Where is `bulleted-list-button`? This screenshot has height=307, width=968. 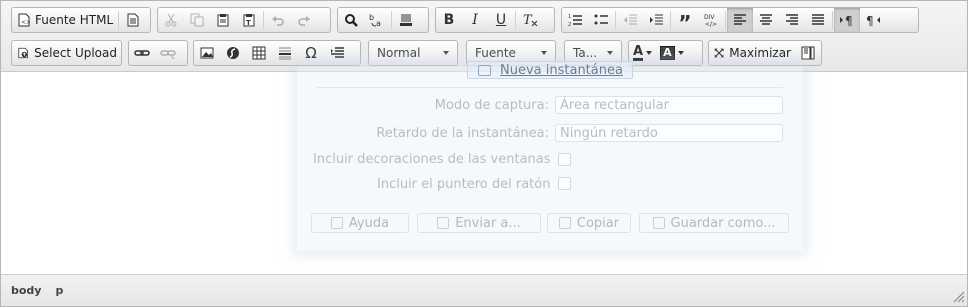 bulleted-list-button is located at coordinates (601, 20).